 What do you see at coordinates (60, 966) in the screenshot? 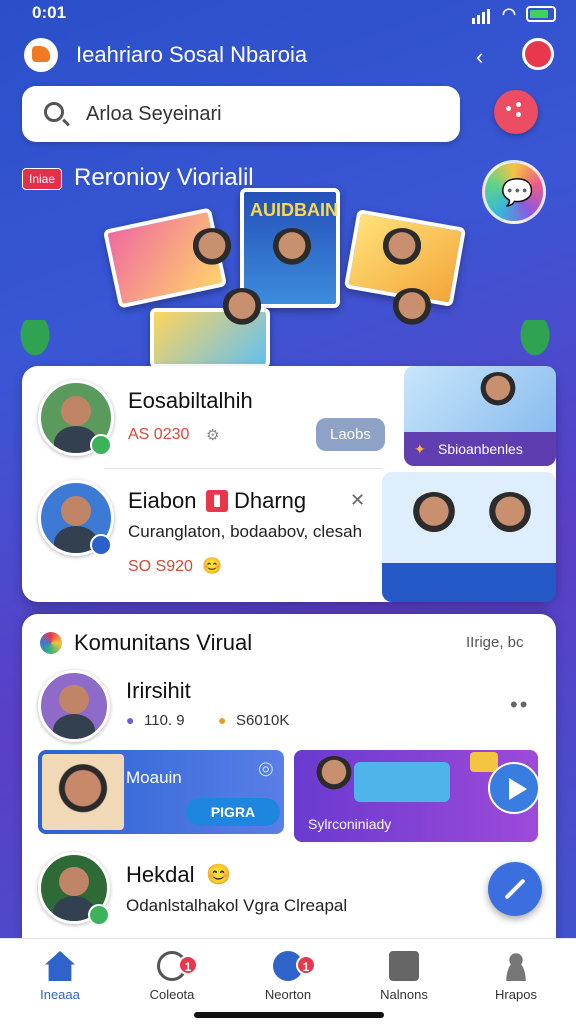
I see `home-icon` at bounding box center [60, 966].